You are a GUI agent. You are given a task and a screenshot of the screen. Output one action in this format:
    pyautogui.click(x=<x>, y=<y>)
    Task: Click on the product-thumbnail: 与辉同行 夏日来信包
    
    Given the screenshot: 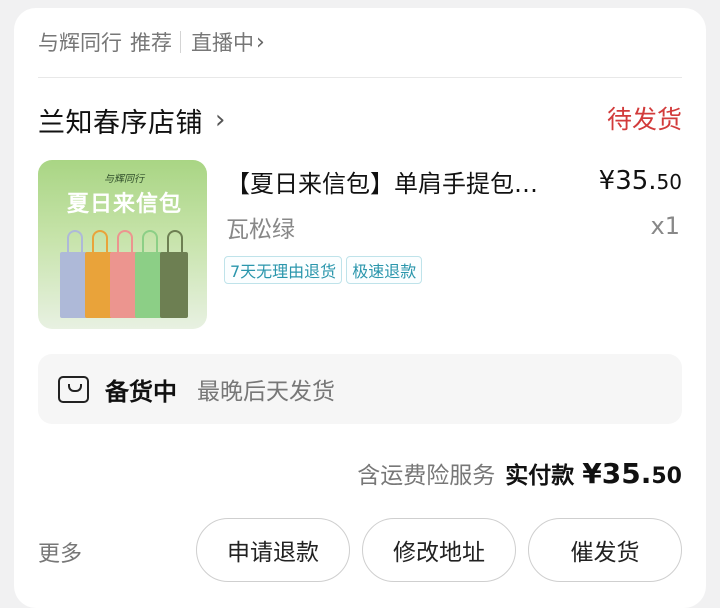 What is the action you would take?
    pyautogui.click(x=122, y=244)
    